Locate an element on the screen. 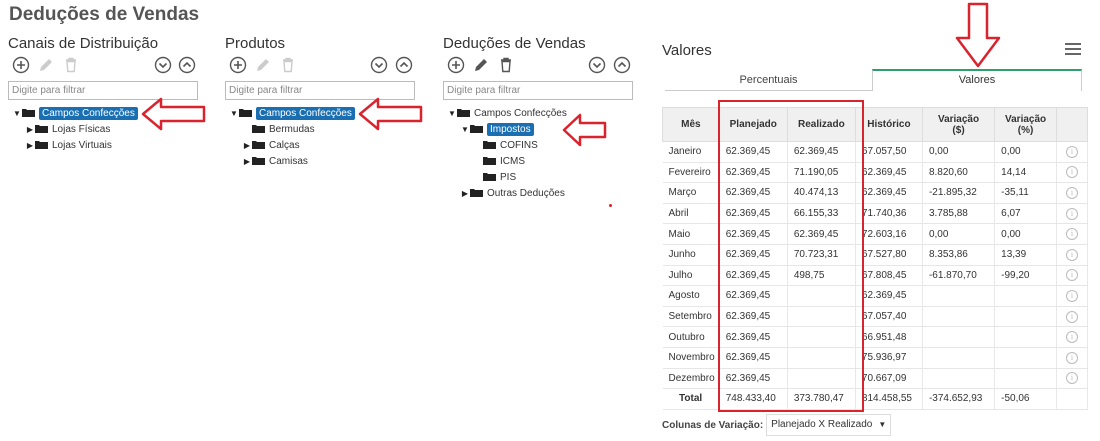 The width and height of the screenshot is (1100, 441). cell-var-valor: -61.870,70 is located at coordinates (959, 276).